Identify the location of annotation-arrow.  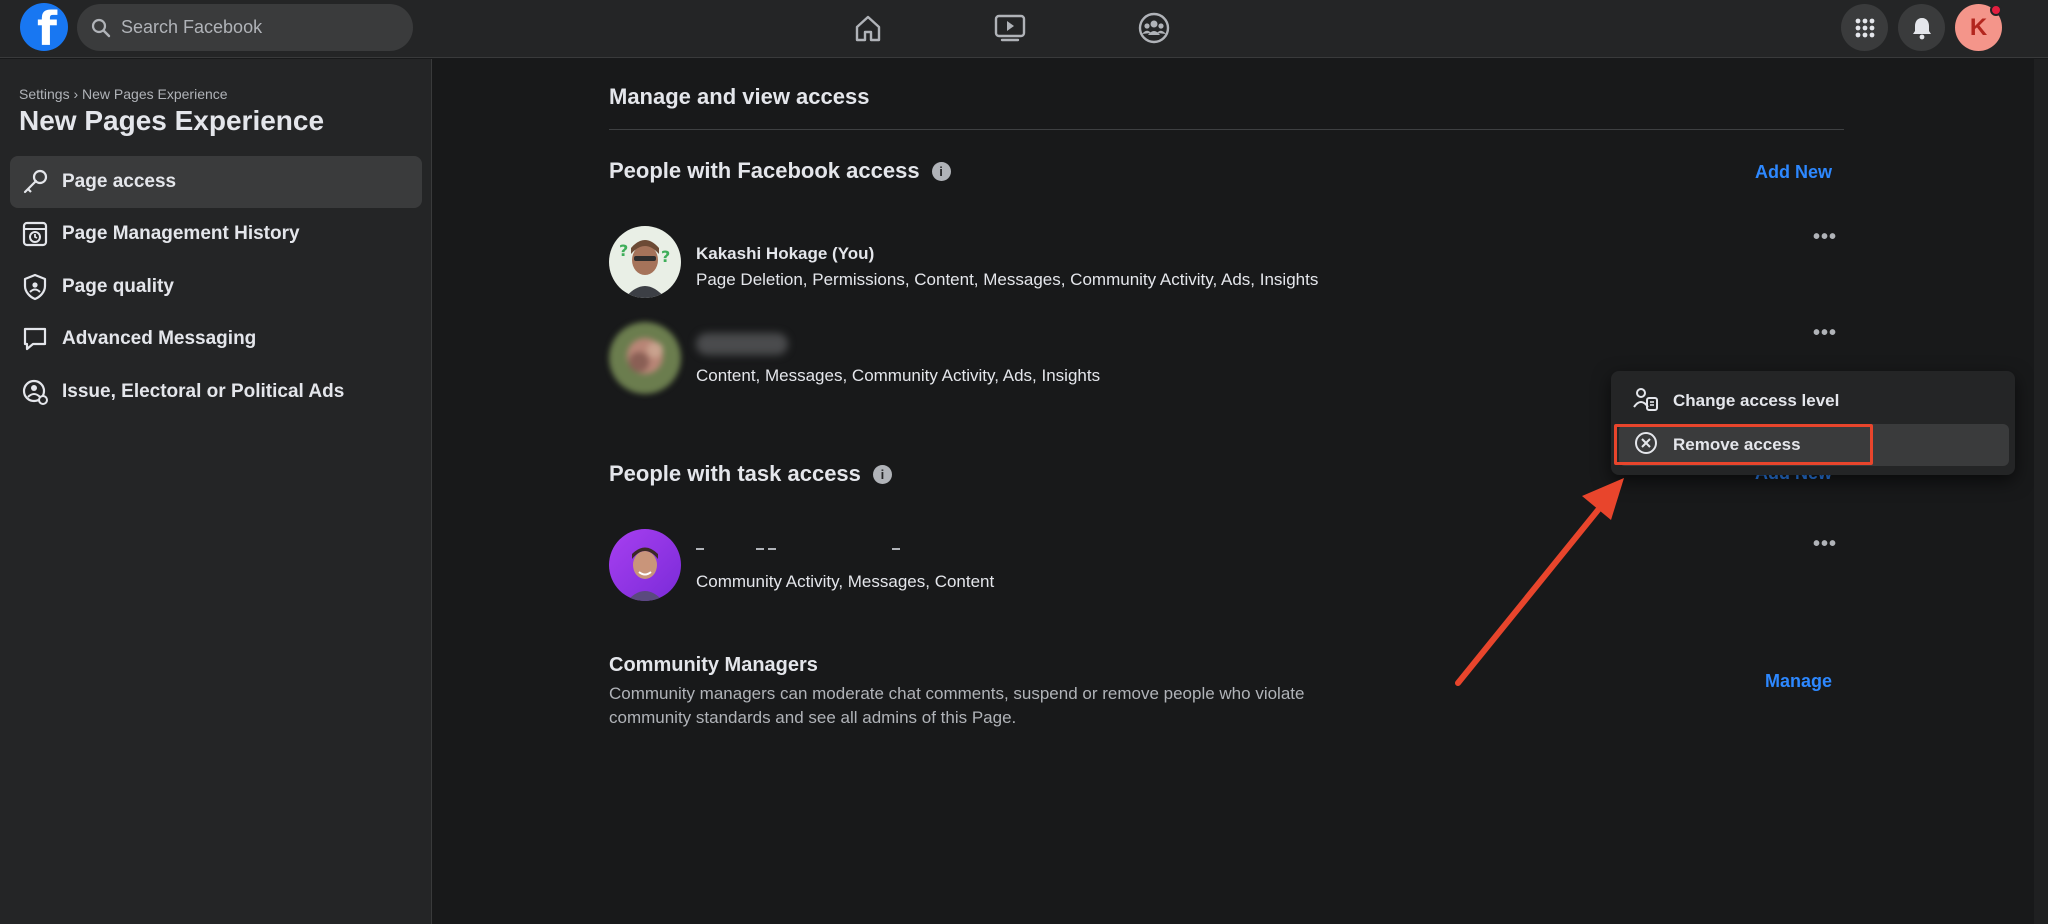
(1539, 582).